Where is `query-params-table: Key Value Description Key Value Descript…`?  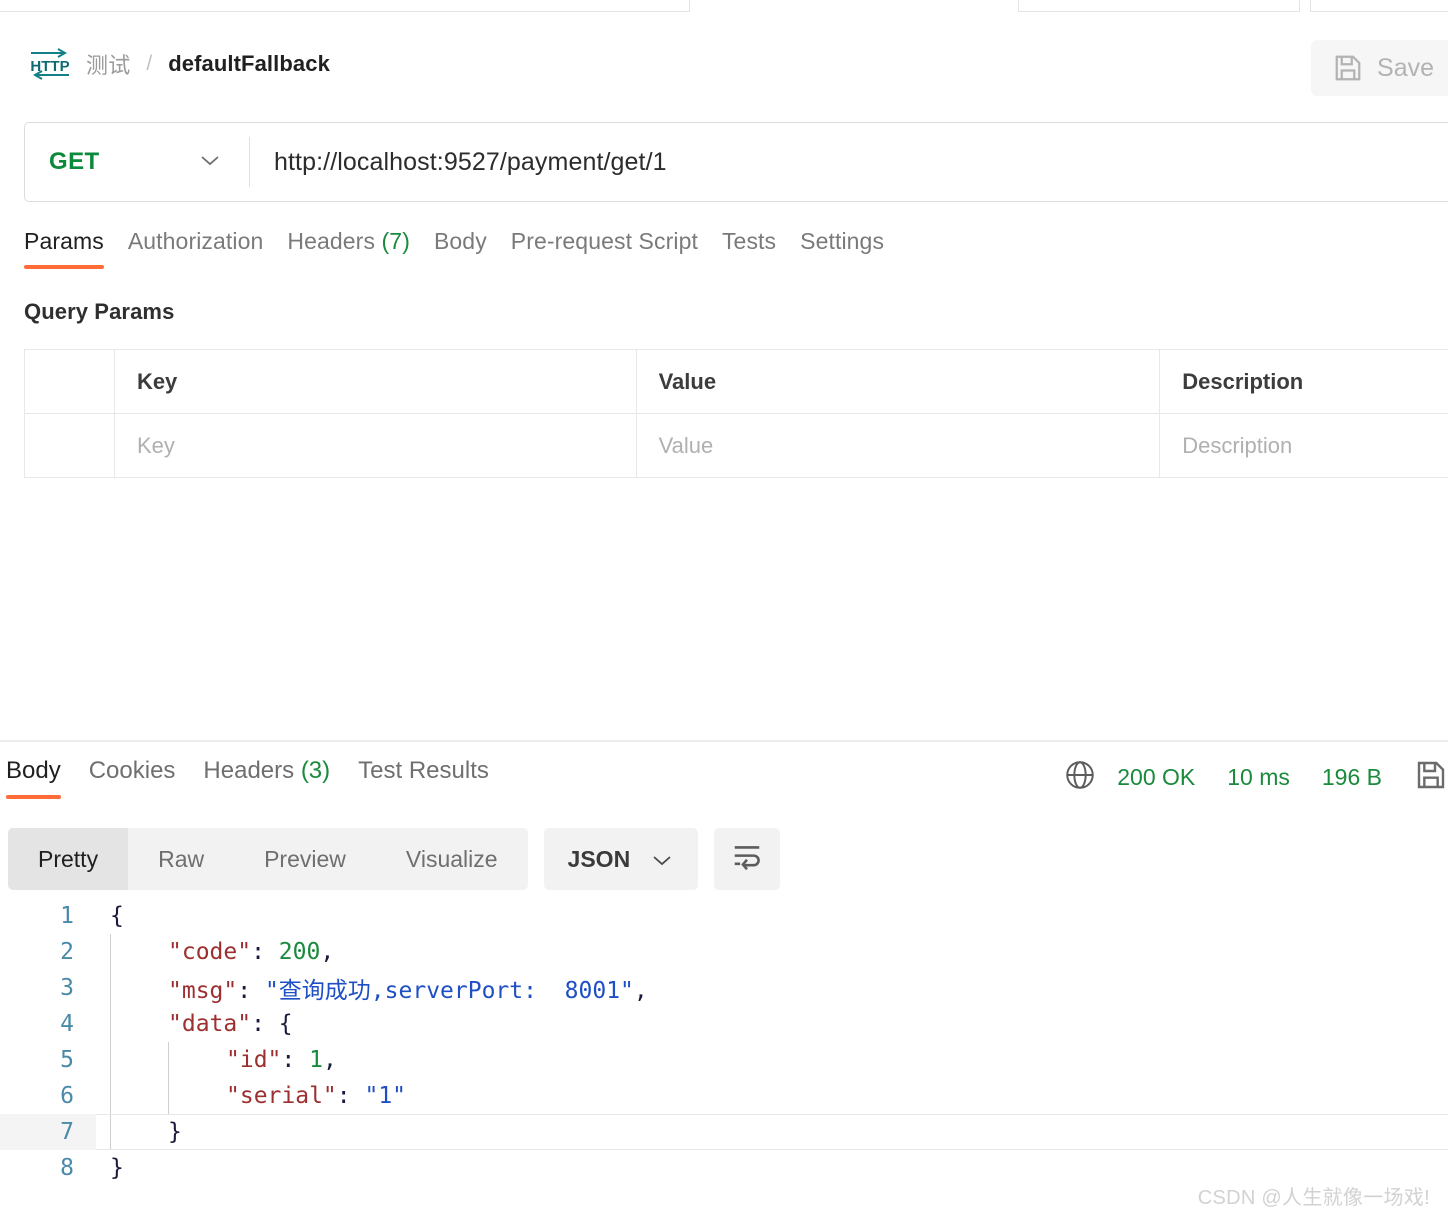
query-params-table: Key Value Description Key Value Descript… is located at coordinates (736, 413).